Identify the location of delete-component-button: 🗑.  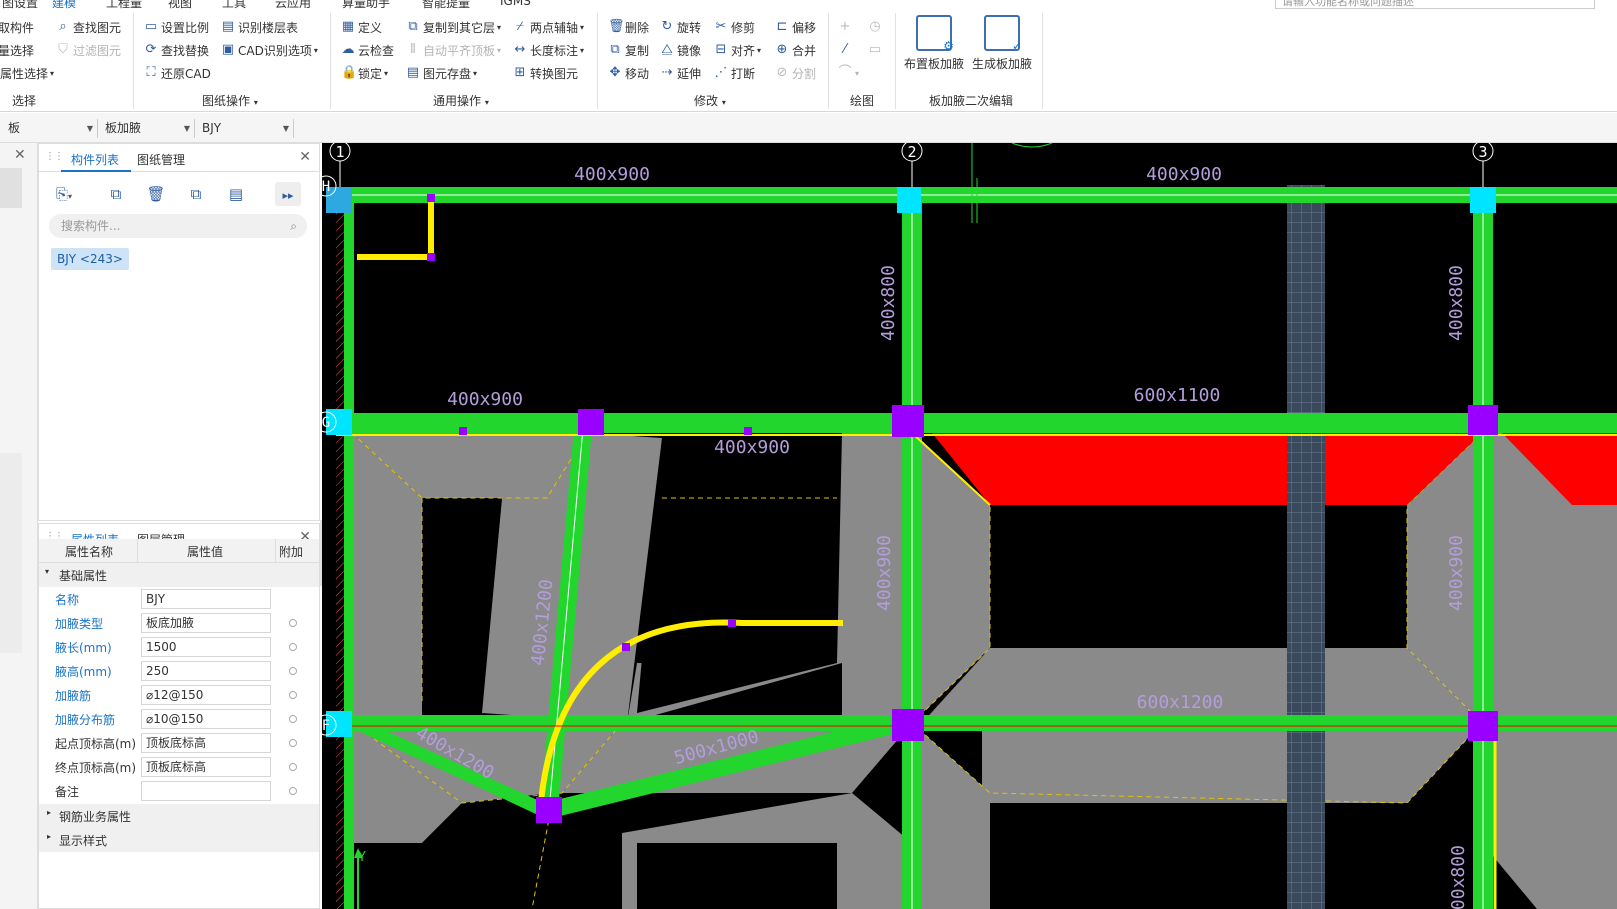
(156, 194).